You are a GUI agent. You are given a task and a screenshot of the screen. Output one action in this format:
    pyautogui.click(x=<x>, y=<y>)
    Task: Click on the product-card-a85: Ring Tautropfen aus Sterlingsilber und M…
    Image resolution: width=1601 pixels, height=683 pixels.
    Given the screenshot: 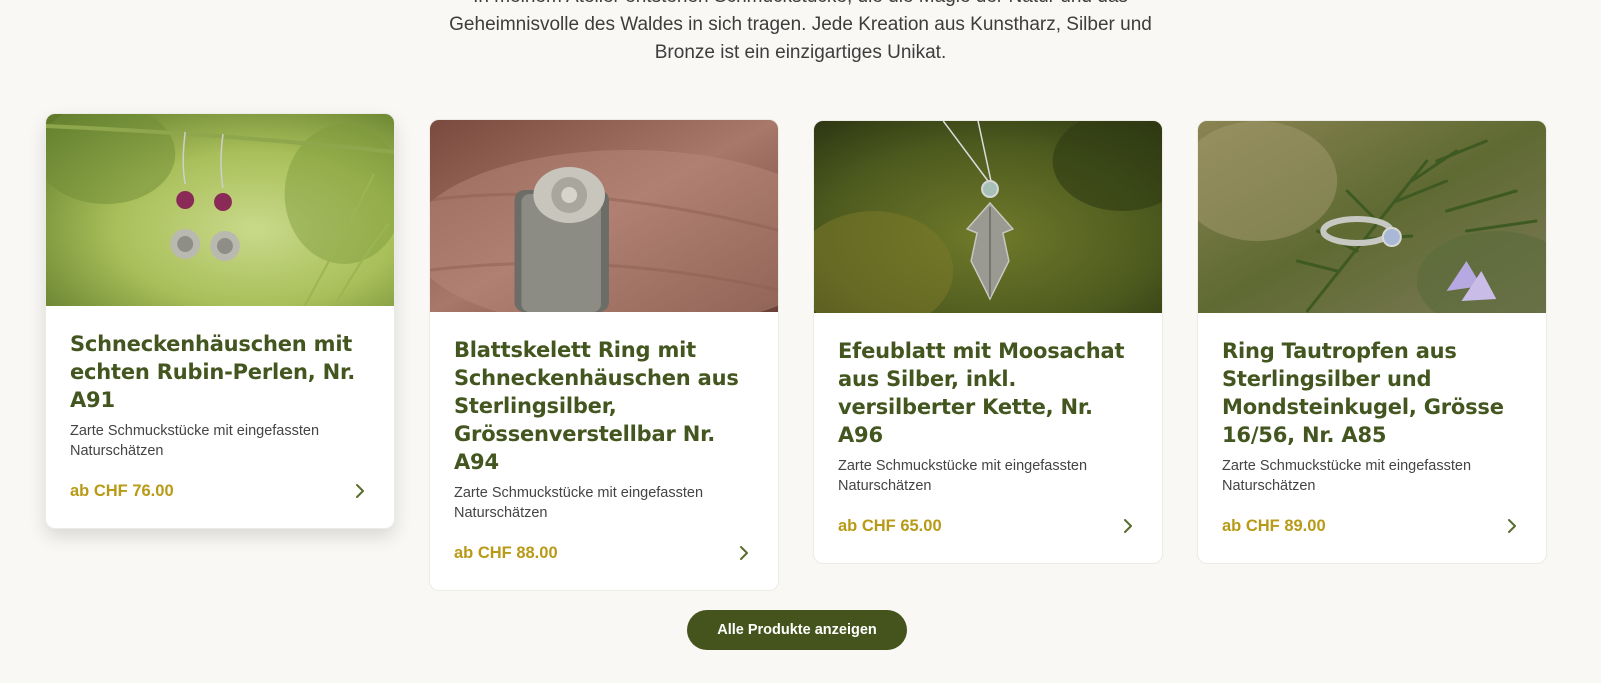 What is the action you would take?
    pyautogui.click(x=1372, y=342)
    